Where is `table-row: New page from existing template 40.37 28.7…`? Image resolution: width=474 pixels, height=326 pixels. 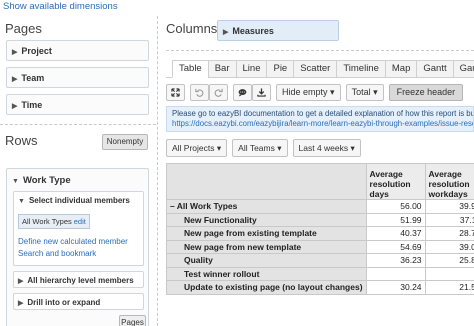 table-row: New page from existing template 40.37 28.7… is located at coordinates (320, 233).